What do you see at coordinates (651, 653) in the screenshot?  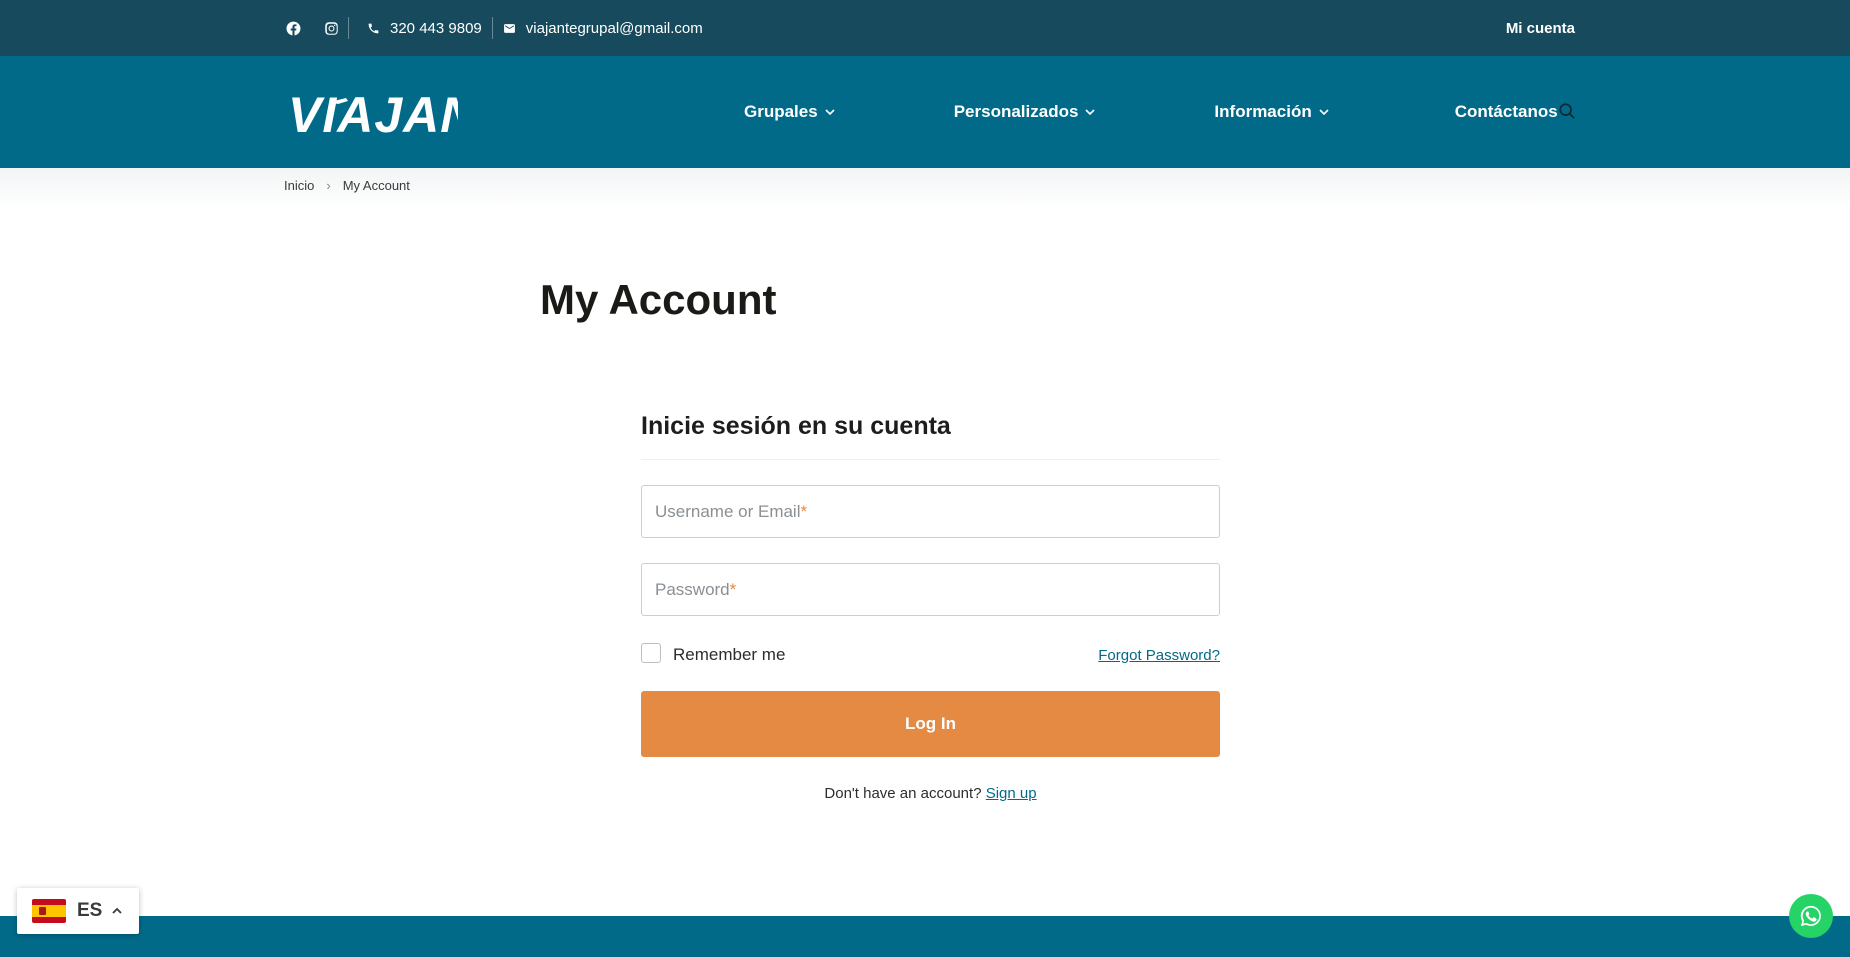 I see `remember-checkbox` at bounding box center [651, 653].